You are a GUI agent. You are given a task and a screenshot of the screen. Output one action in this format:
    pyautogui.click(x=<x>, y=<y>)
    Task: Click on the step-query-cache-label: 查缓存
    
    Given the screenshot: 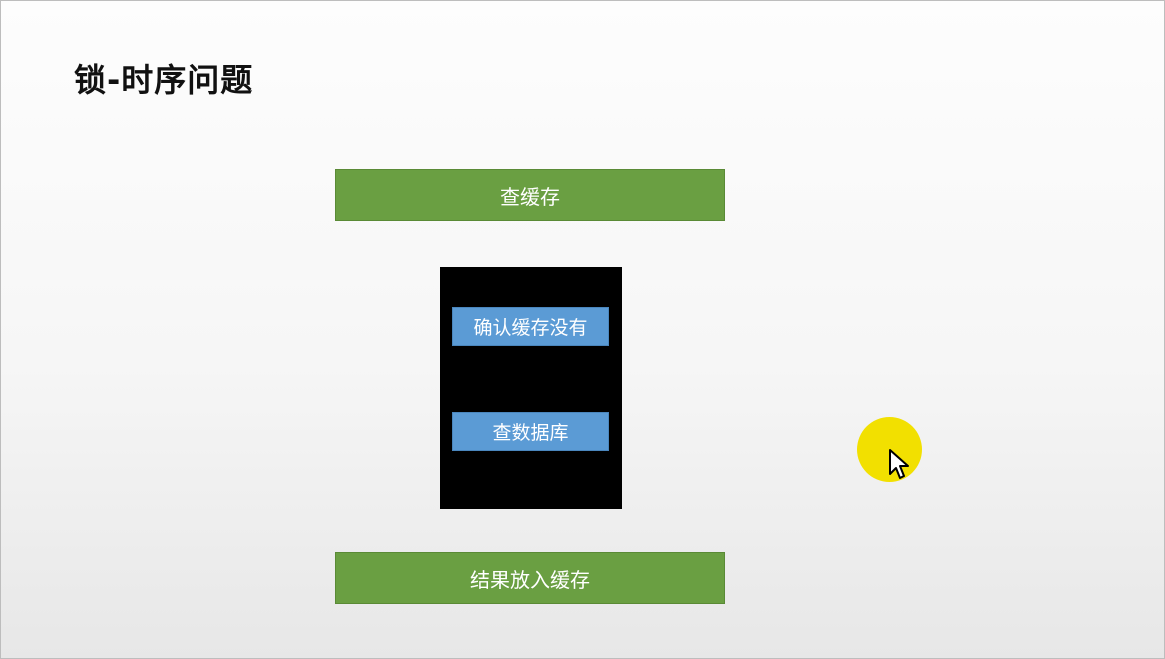 What is the action you would take?
    pyautogui.click(x=530, y=196)
    